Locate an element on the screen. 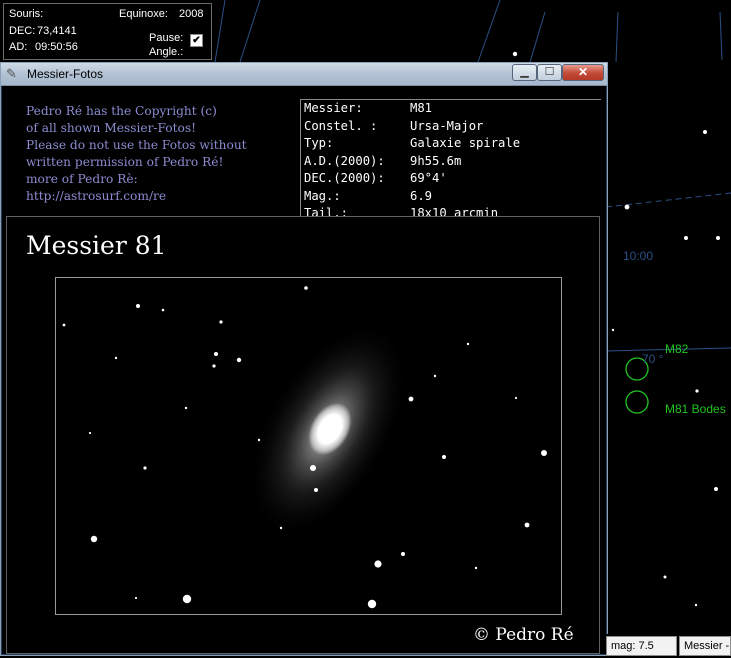 This screenshot has height=658, width=731. equinoxe-value: 2008 is located at coordinates (191, 14).